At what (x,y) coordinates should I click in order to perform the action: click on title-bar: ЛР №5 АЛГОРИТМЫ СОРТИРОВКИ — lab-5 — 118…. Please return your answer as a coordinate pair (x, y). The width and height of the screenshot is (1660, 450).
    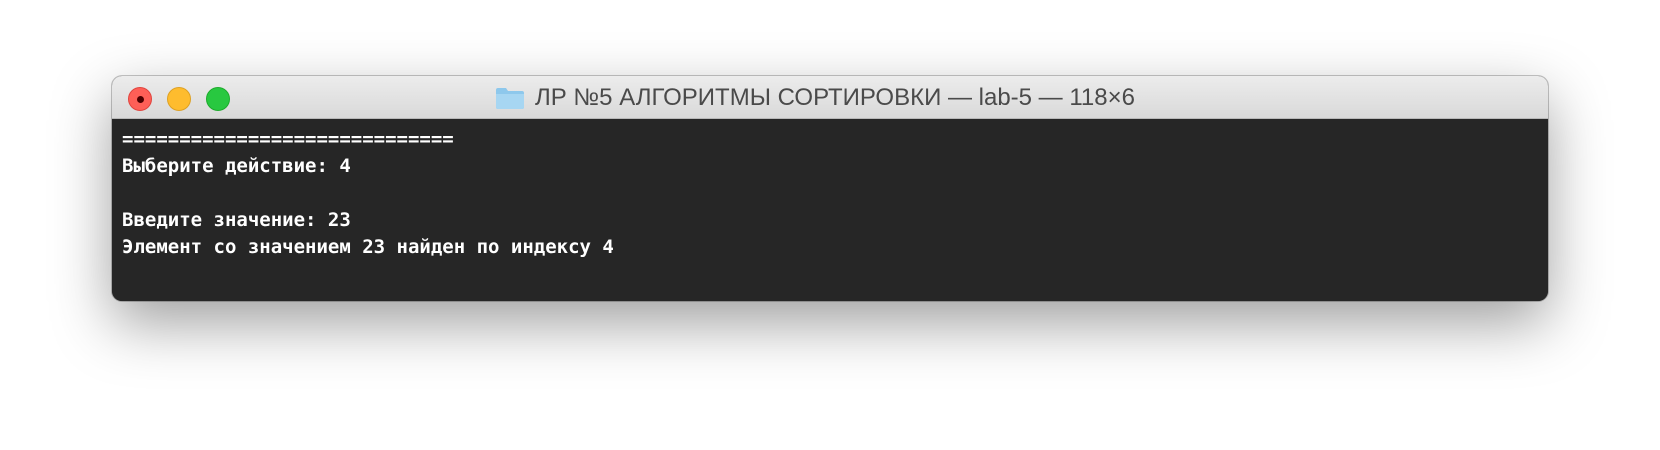
    Looking at the image, I should click on (830, 97).